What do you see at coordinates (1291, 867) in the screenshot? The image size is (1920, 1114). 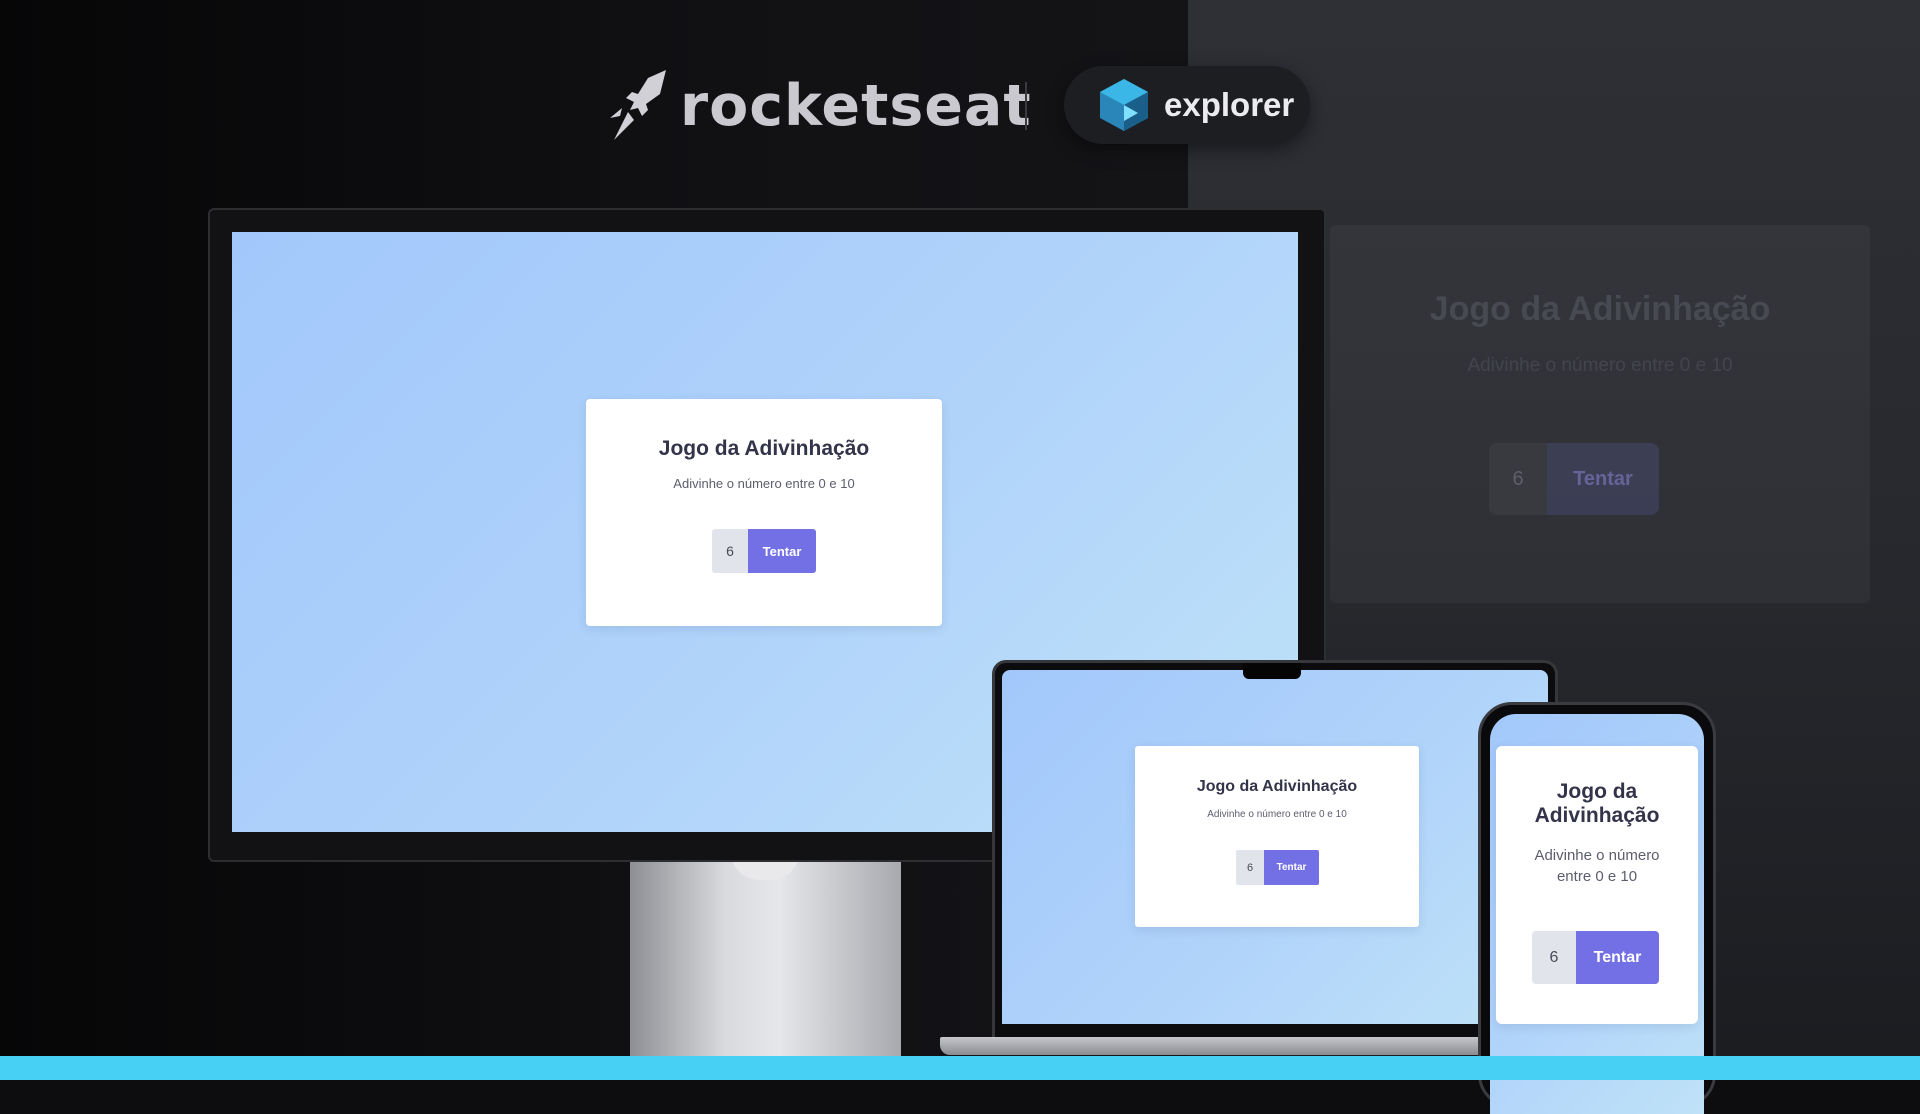 I see `laptop-try-button: Tentar` at bounding box center [1291, 867].